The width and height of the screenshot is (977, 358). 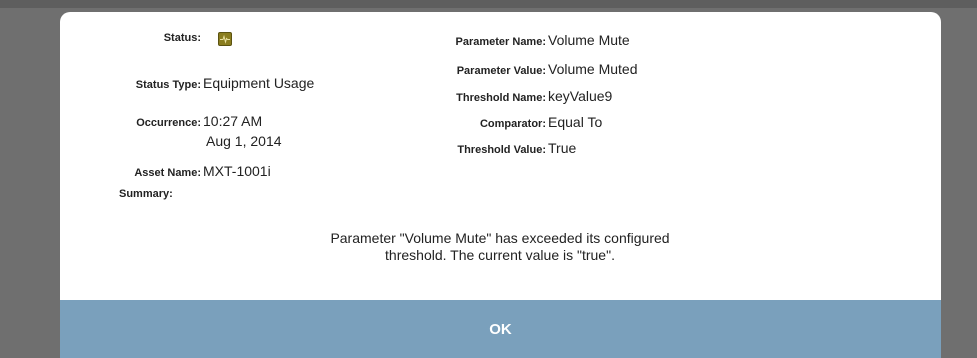 I want to click on ok-button: OK, so click(x=500, y=329).